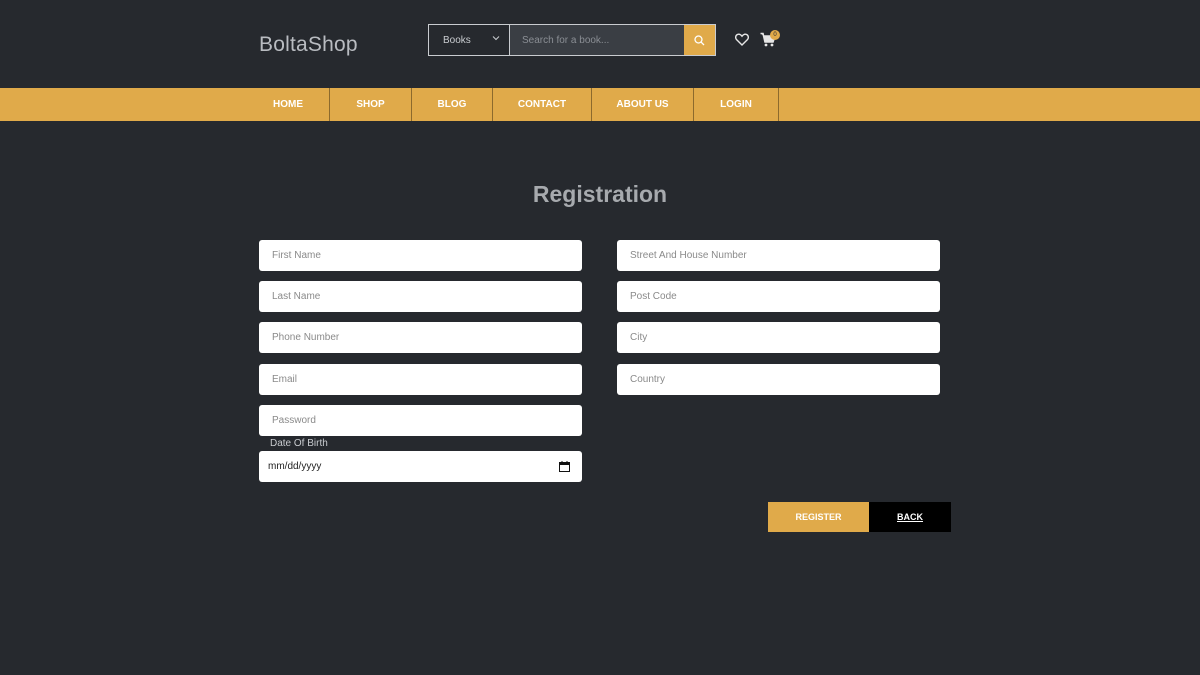 This screenshot has height=675, width=1200. What do you see at coordinates (736, 104) in the screenshot?
I see `nav-item-login: LOGIN` at bounding box center [736, 104].